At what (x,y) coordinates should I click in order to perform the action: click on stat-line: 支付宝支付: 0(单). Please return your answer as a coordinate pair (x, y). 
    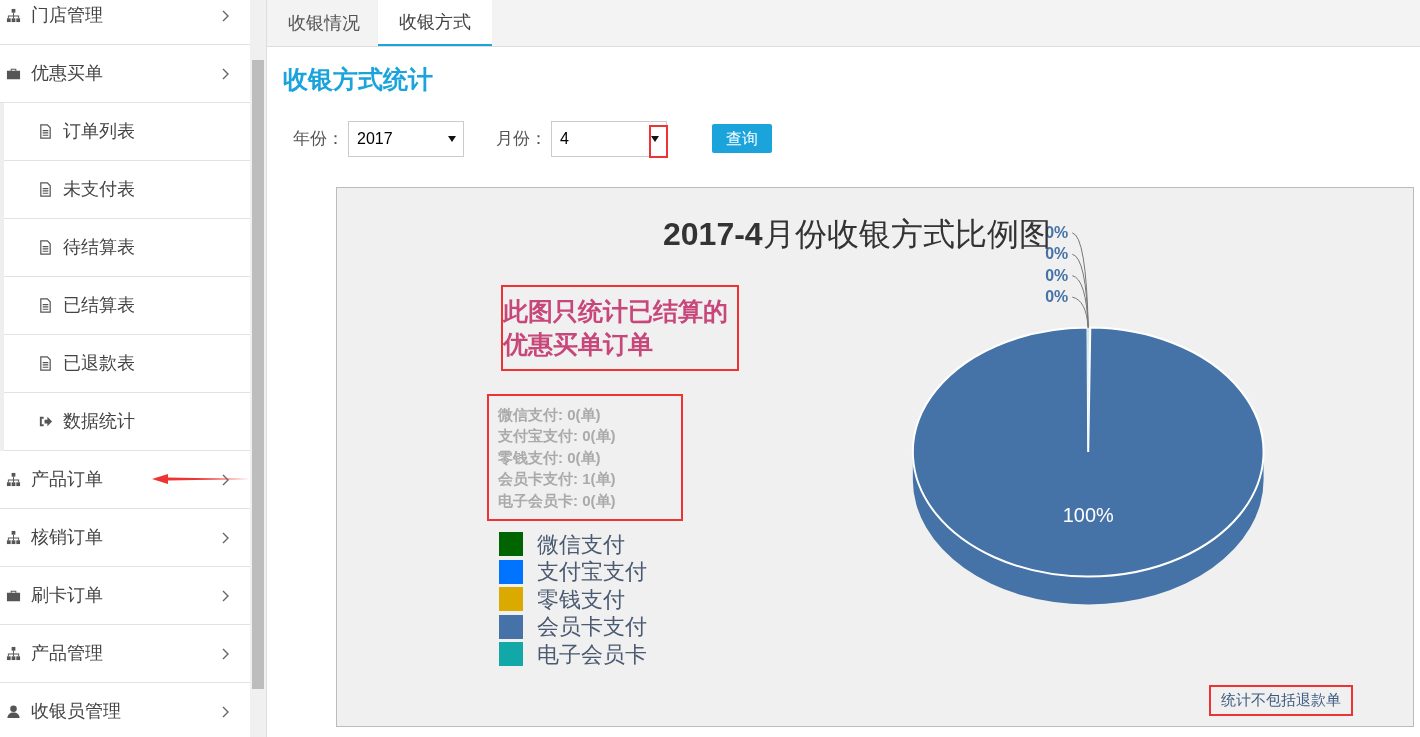
    Looking at the image, I should click on (557, 436).